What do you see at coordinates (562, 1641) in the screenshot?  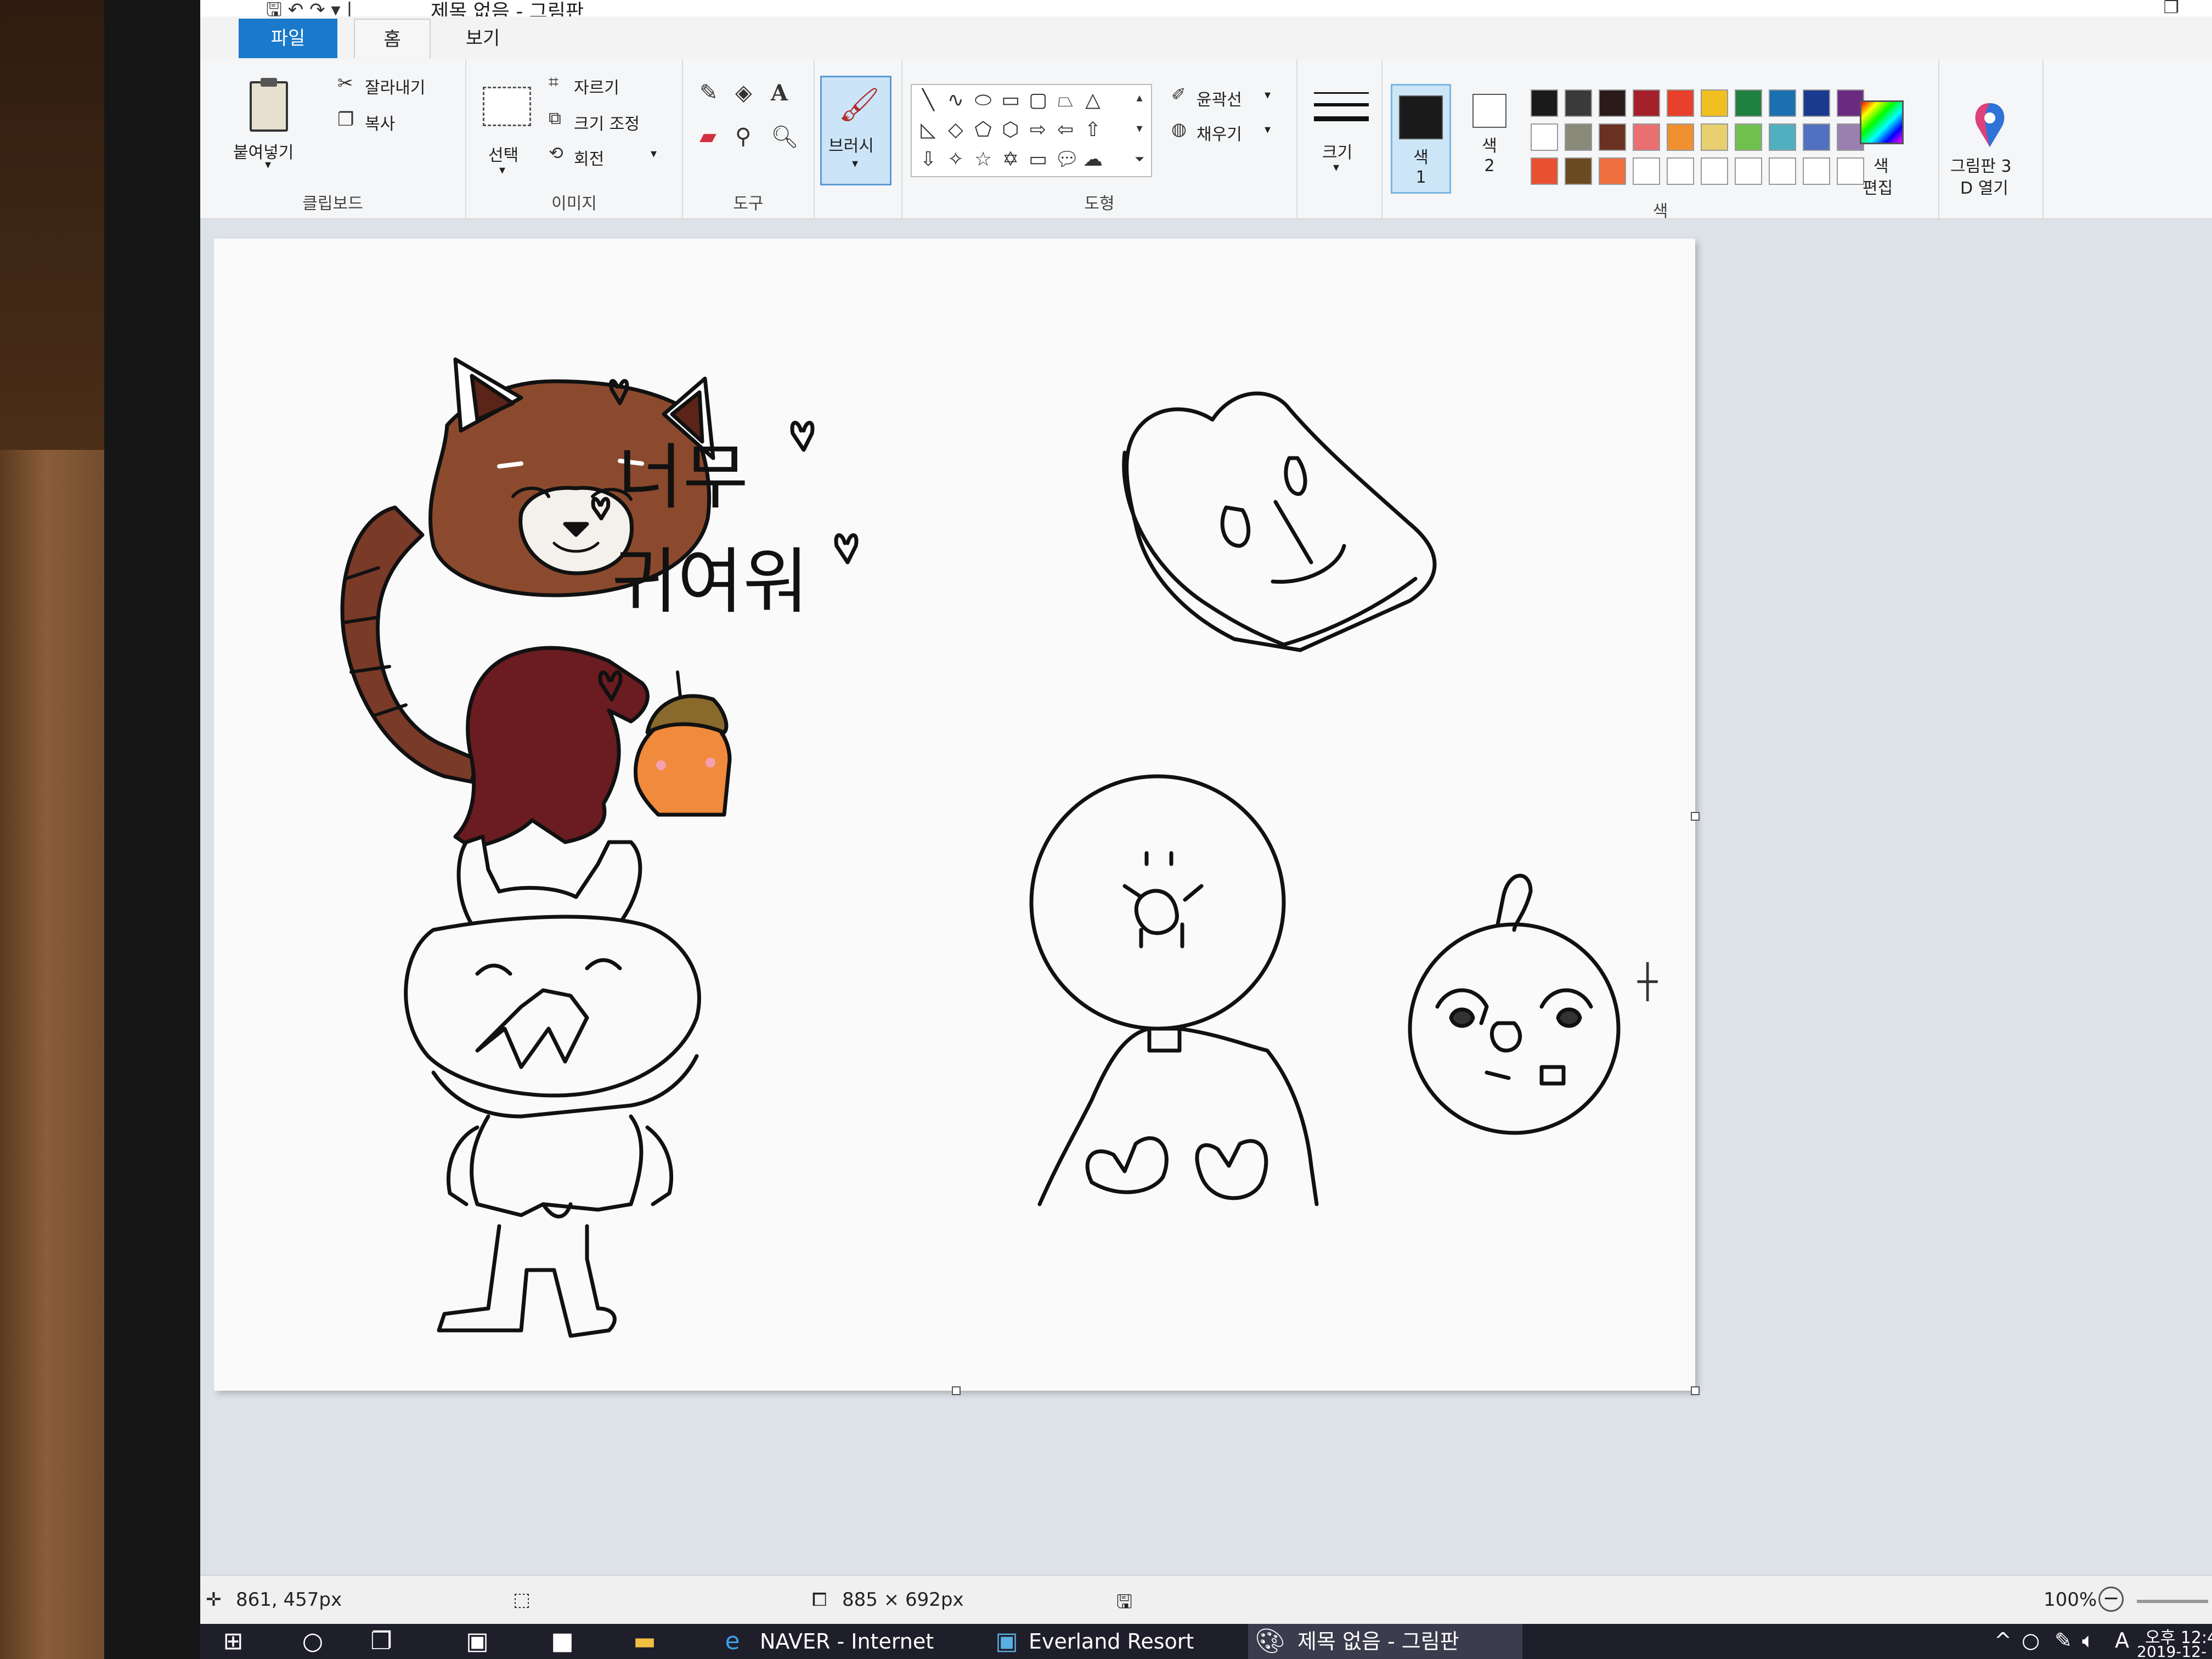 I see `store-app-icon: ■` at bounding box center [562, 1641].